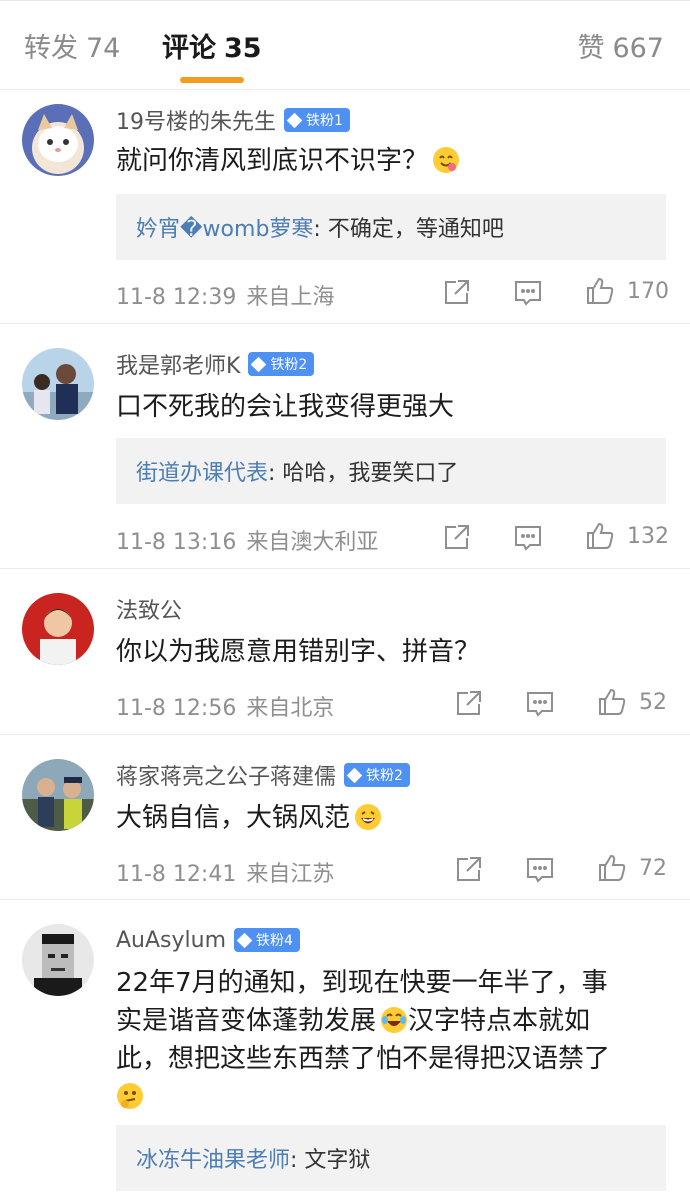  What do you see at coordinates (394, 1020) in the screenshot?
I see `laugh-cry-icon` at bounding box center [394, 1020].